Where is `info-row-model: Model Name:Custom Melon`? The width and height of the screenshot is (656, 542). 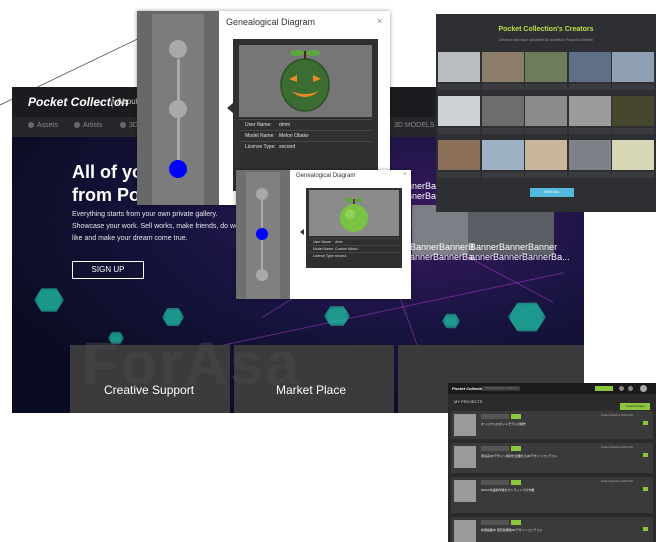 info-row-model: Model Name:Custom Melon is located at coordinates (354, 248).